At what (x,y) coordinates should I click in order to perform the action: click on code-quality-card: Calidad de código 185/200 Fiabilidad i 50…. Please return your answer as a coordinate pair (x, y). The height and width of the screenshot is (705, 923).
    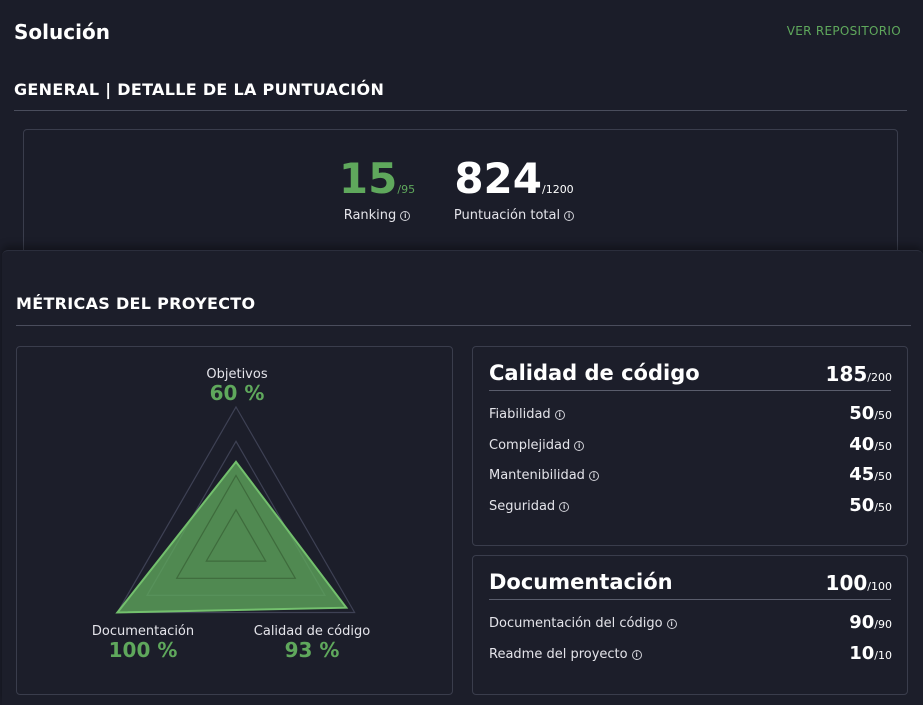
    Looking at the image, I should click on (690, 446).